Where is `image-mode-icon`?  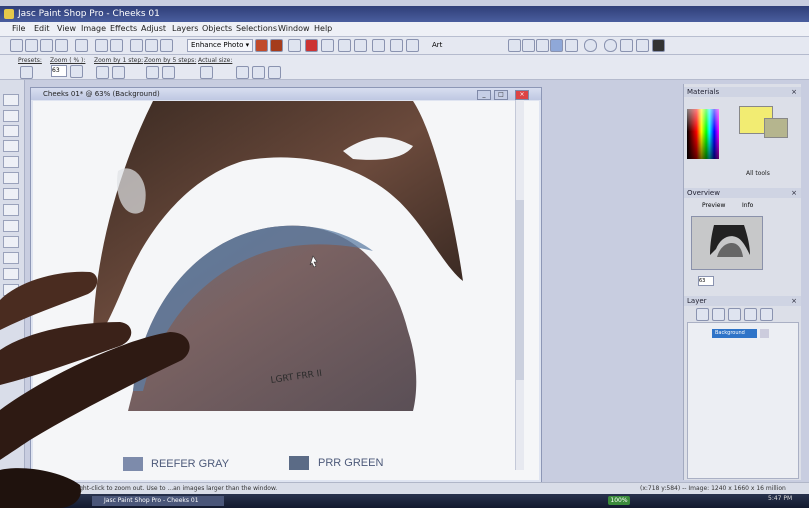
image-mode-icon is located at coordinates (412, 45).